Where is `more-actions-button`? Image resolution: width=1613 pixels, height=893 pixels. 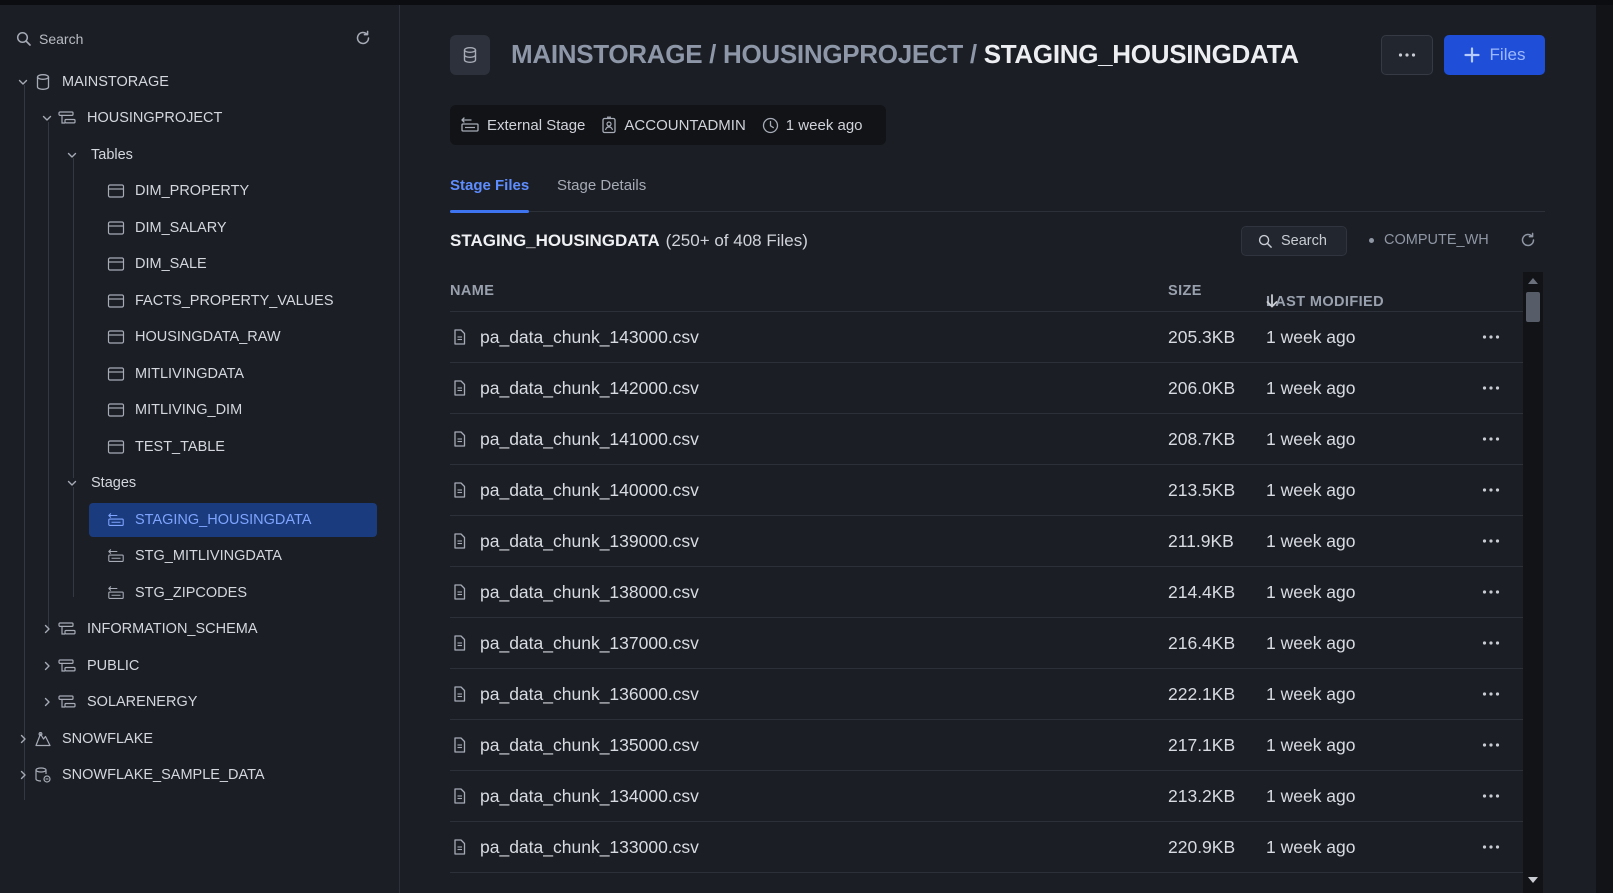
more-actions-button is located at coordinates (1407, 55).